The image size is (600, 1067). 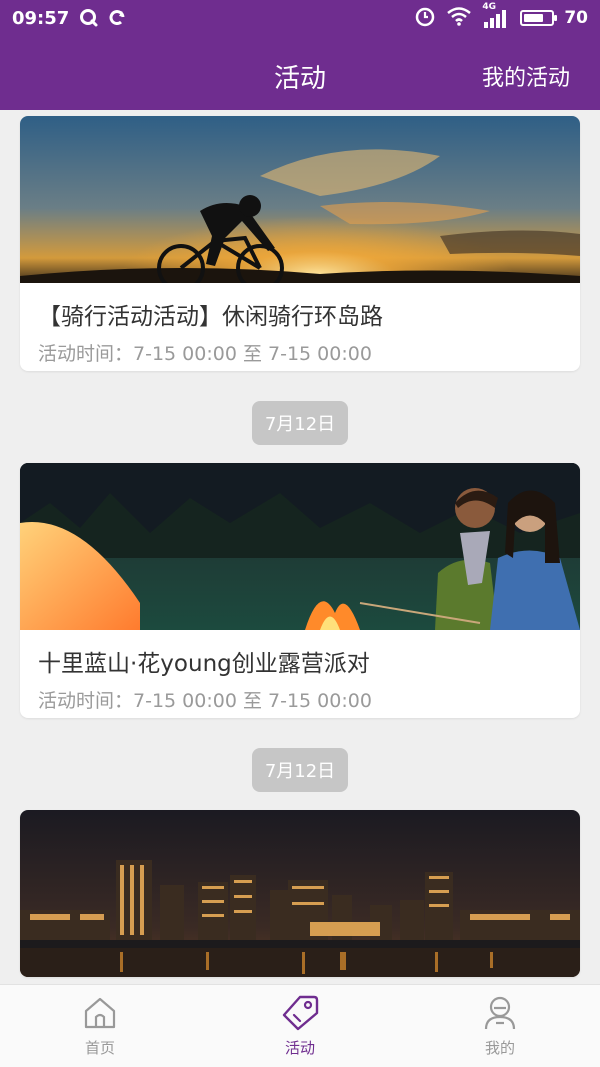 I want to click on qq-icon, so click(x=89, y=18).